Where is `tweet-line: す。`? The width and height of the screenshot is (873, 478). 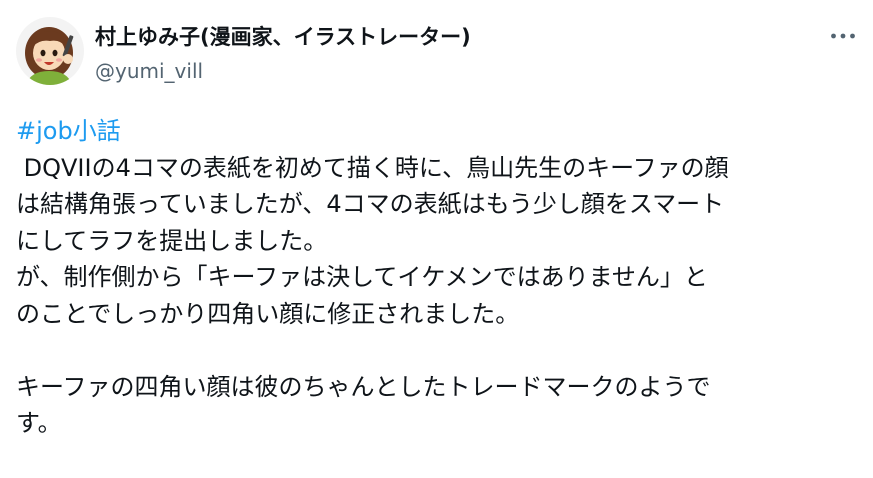
tweet-line: す。 is located at coordinates (39, 423).